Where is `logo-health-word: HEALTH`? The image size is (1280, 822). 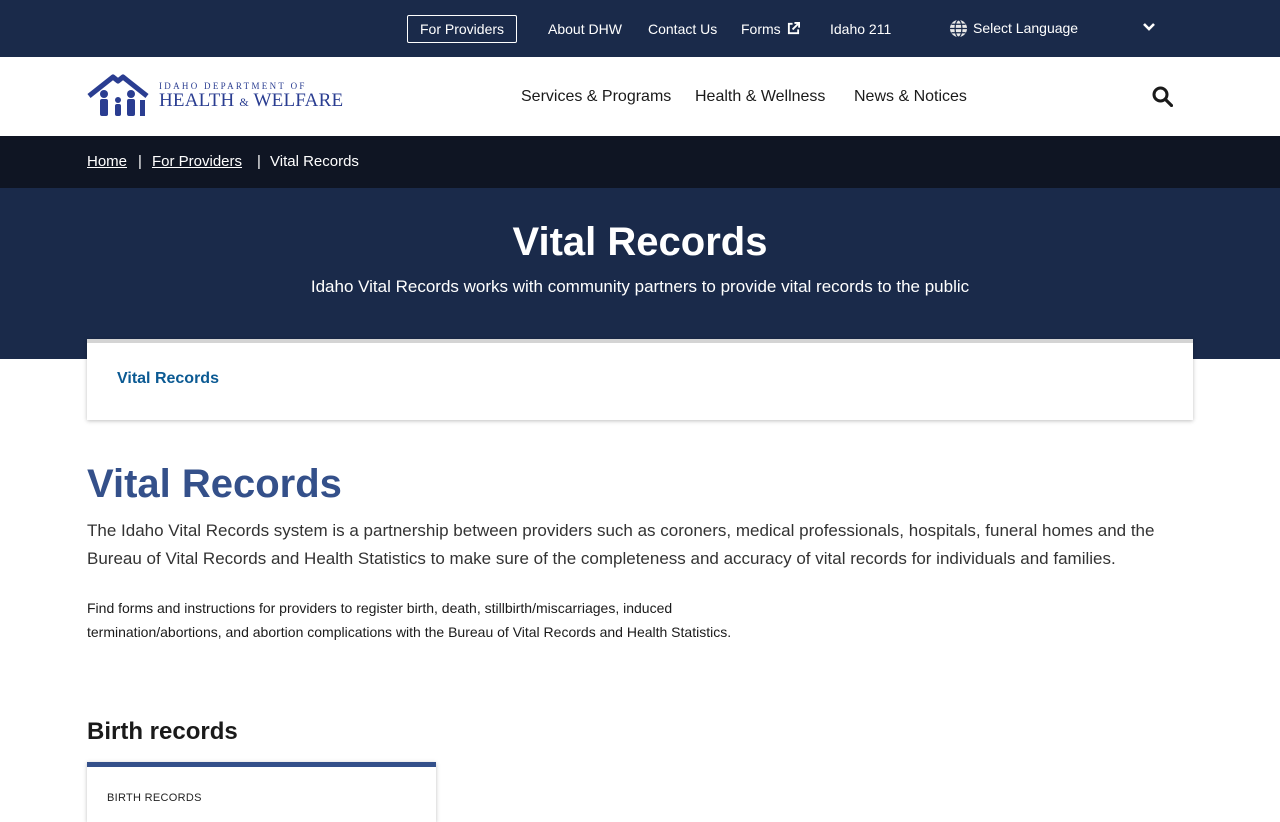
logo-health-word: HEALTH is located at coordinates (197, 100).